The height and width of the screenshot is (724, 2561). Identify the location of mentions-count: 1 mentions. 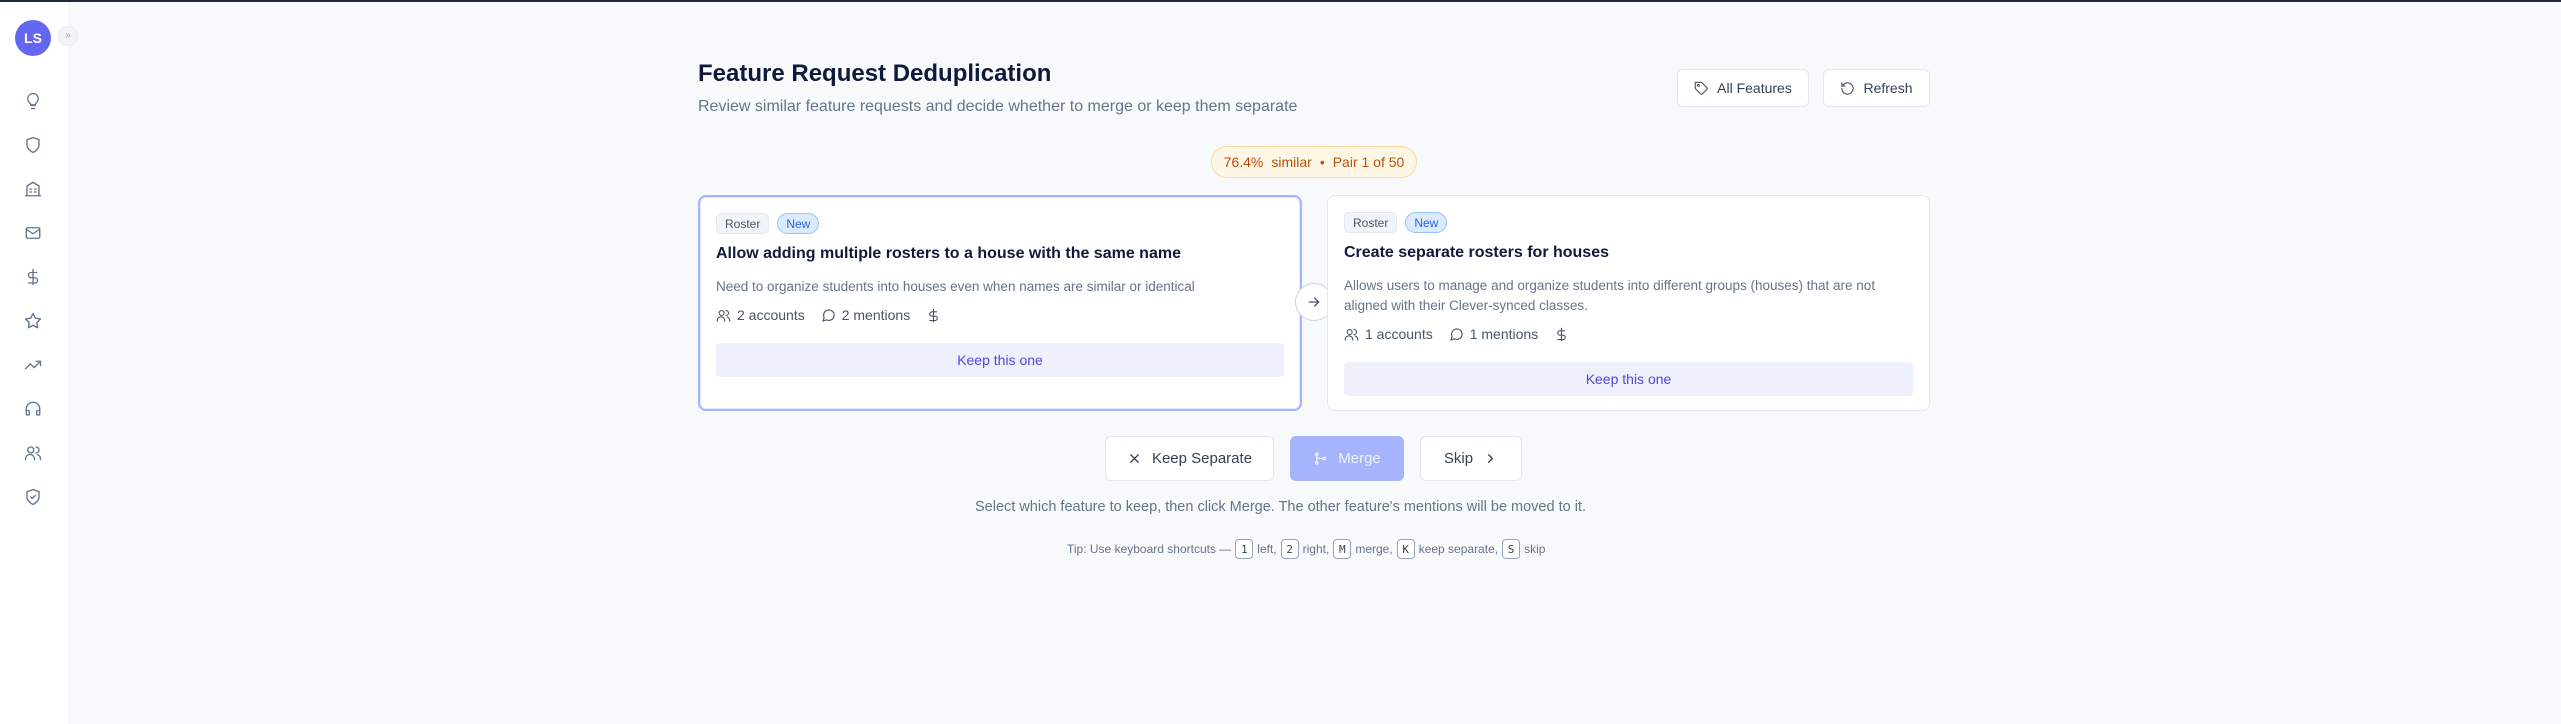
(1504, 334).